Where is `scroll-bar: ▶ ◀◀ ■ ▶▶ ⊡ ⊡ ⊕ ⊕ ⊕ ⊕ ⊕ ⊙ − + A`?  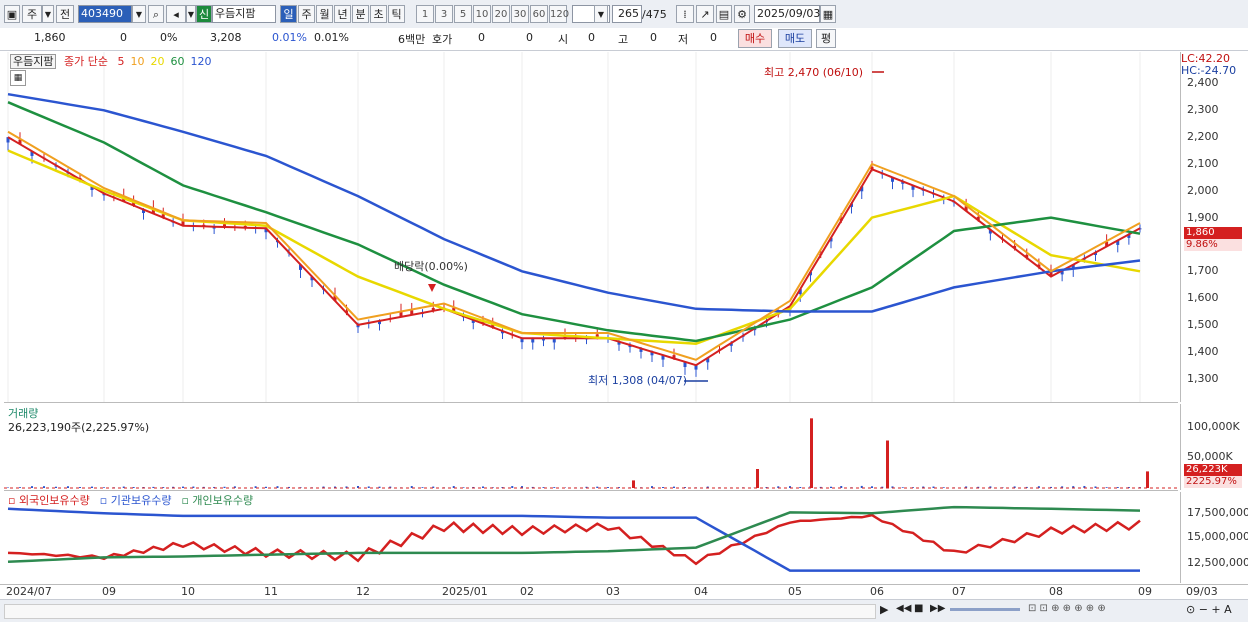
scroll-bar: ▶ ◀◀ ■ ▶▶ ⊡ ⊡ ⊕ ⊕ ⊕ ⊕ ⊕ ⊙ − + A is located at coordinates (624, 610).